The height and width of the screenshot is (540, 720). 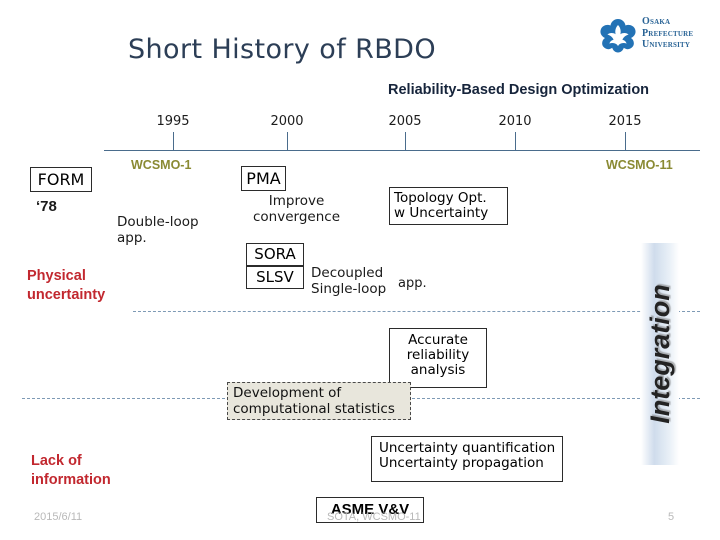 I want to click on category-label-lack-of-information: Lack of information, so click(x=71, y=470).